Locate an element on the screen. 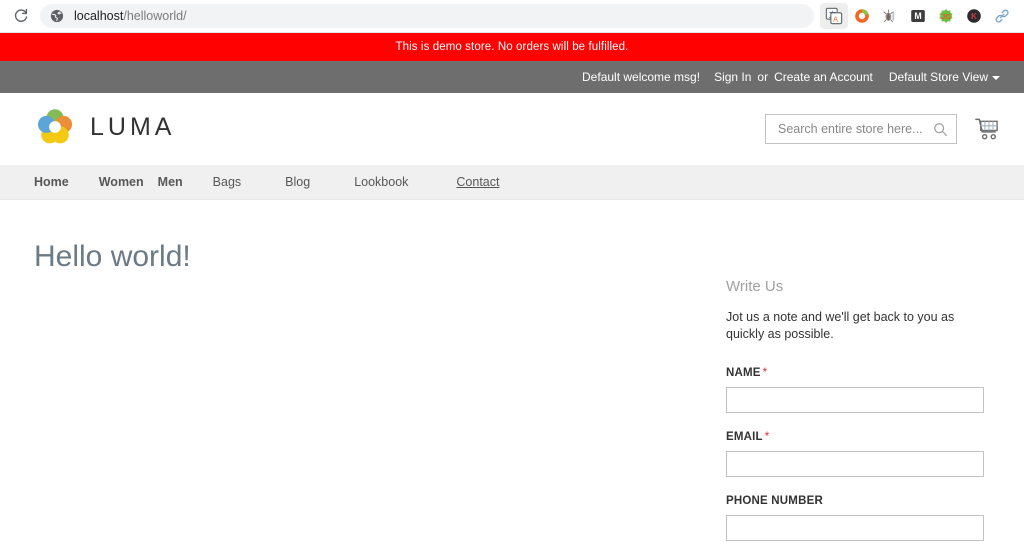 The image size is (1024, 545). svg-text: A is located at coordinates (835, 18).